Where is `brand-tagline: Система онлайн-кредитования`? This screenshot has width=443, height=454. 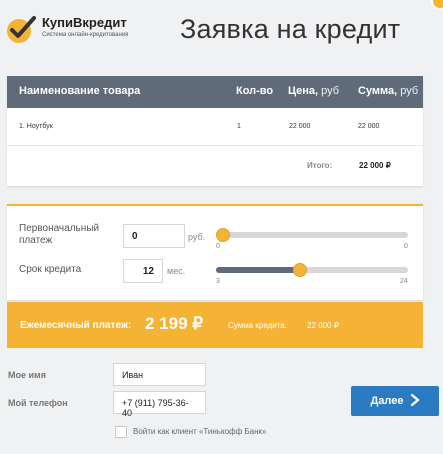
brand-tagline: Система онлайн-кредитования is located at coordinates (85, 35).